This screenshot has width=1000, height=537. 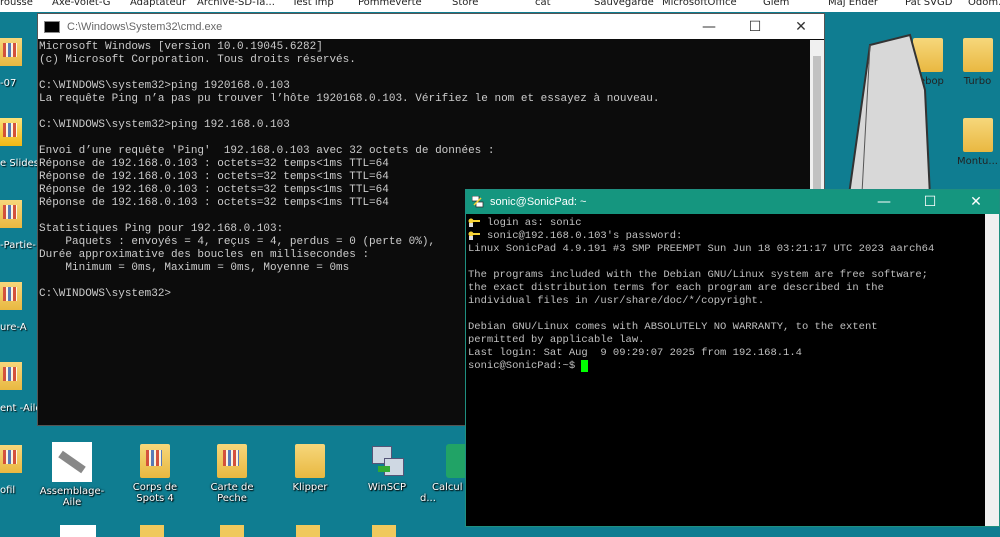 What do you see at coordinates (387, 461) in the screenshot?
I see `winscp-icon` at bounding box center [387, 461].